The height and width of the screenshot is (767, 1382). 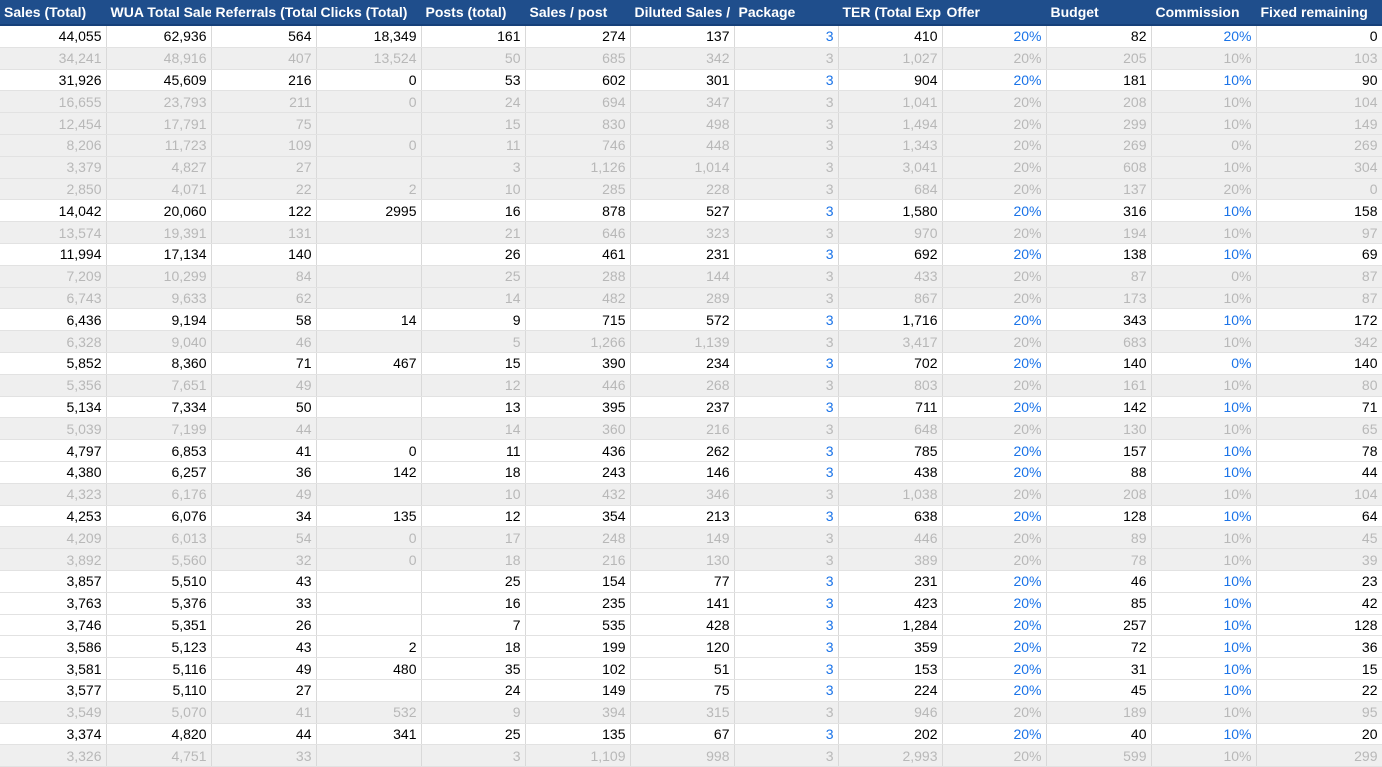 What do you see at coordinates (473, 276) in the screenshot?
I see `table-cell: 25` at bounding box center [473, 276].